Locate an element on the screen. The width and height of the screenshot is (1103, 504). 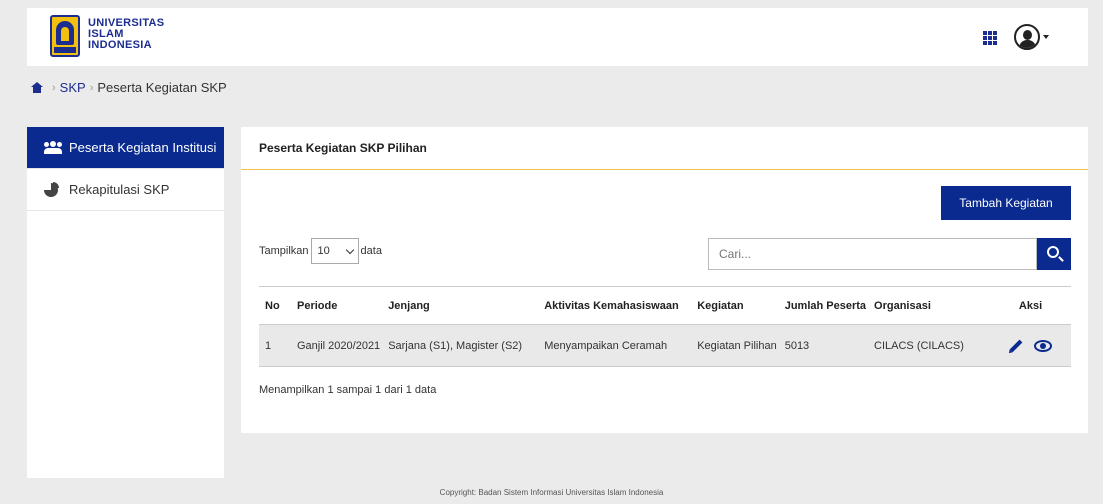
cell-jumlah-peserta: 5013 is located at coordinates (825, 345).